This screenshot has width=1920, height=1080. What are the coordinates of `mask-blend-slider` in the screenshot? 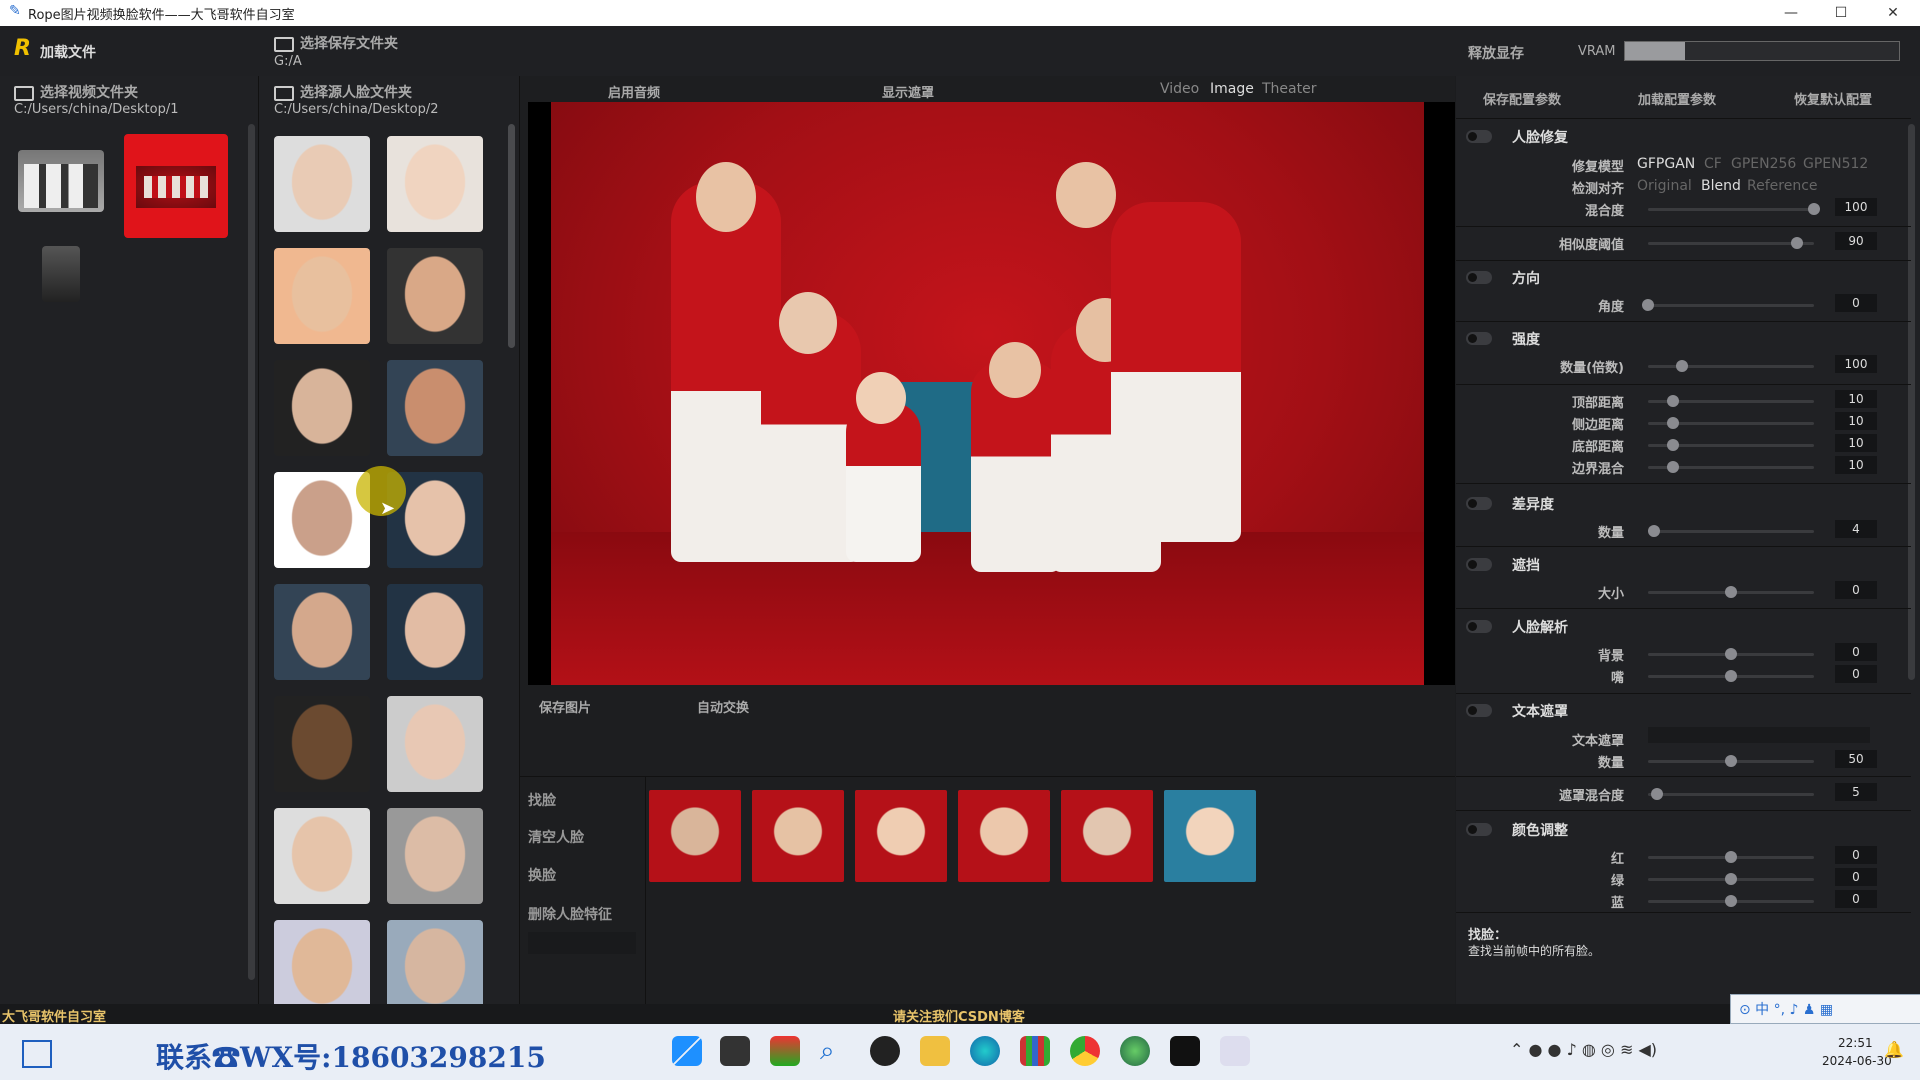 It's located at (1731, 794).